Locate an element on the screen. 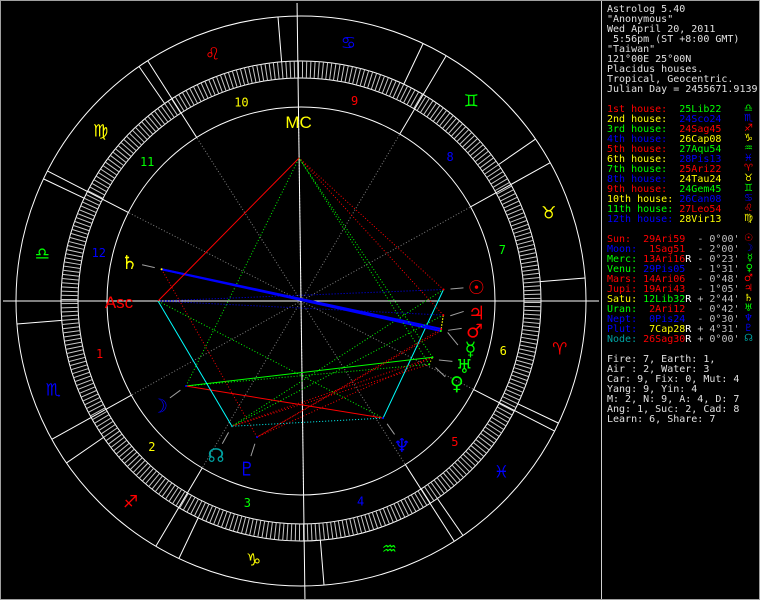  sign-libra-icon: ♎ is located at coordinates (42, 255).